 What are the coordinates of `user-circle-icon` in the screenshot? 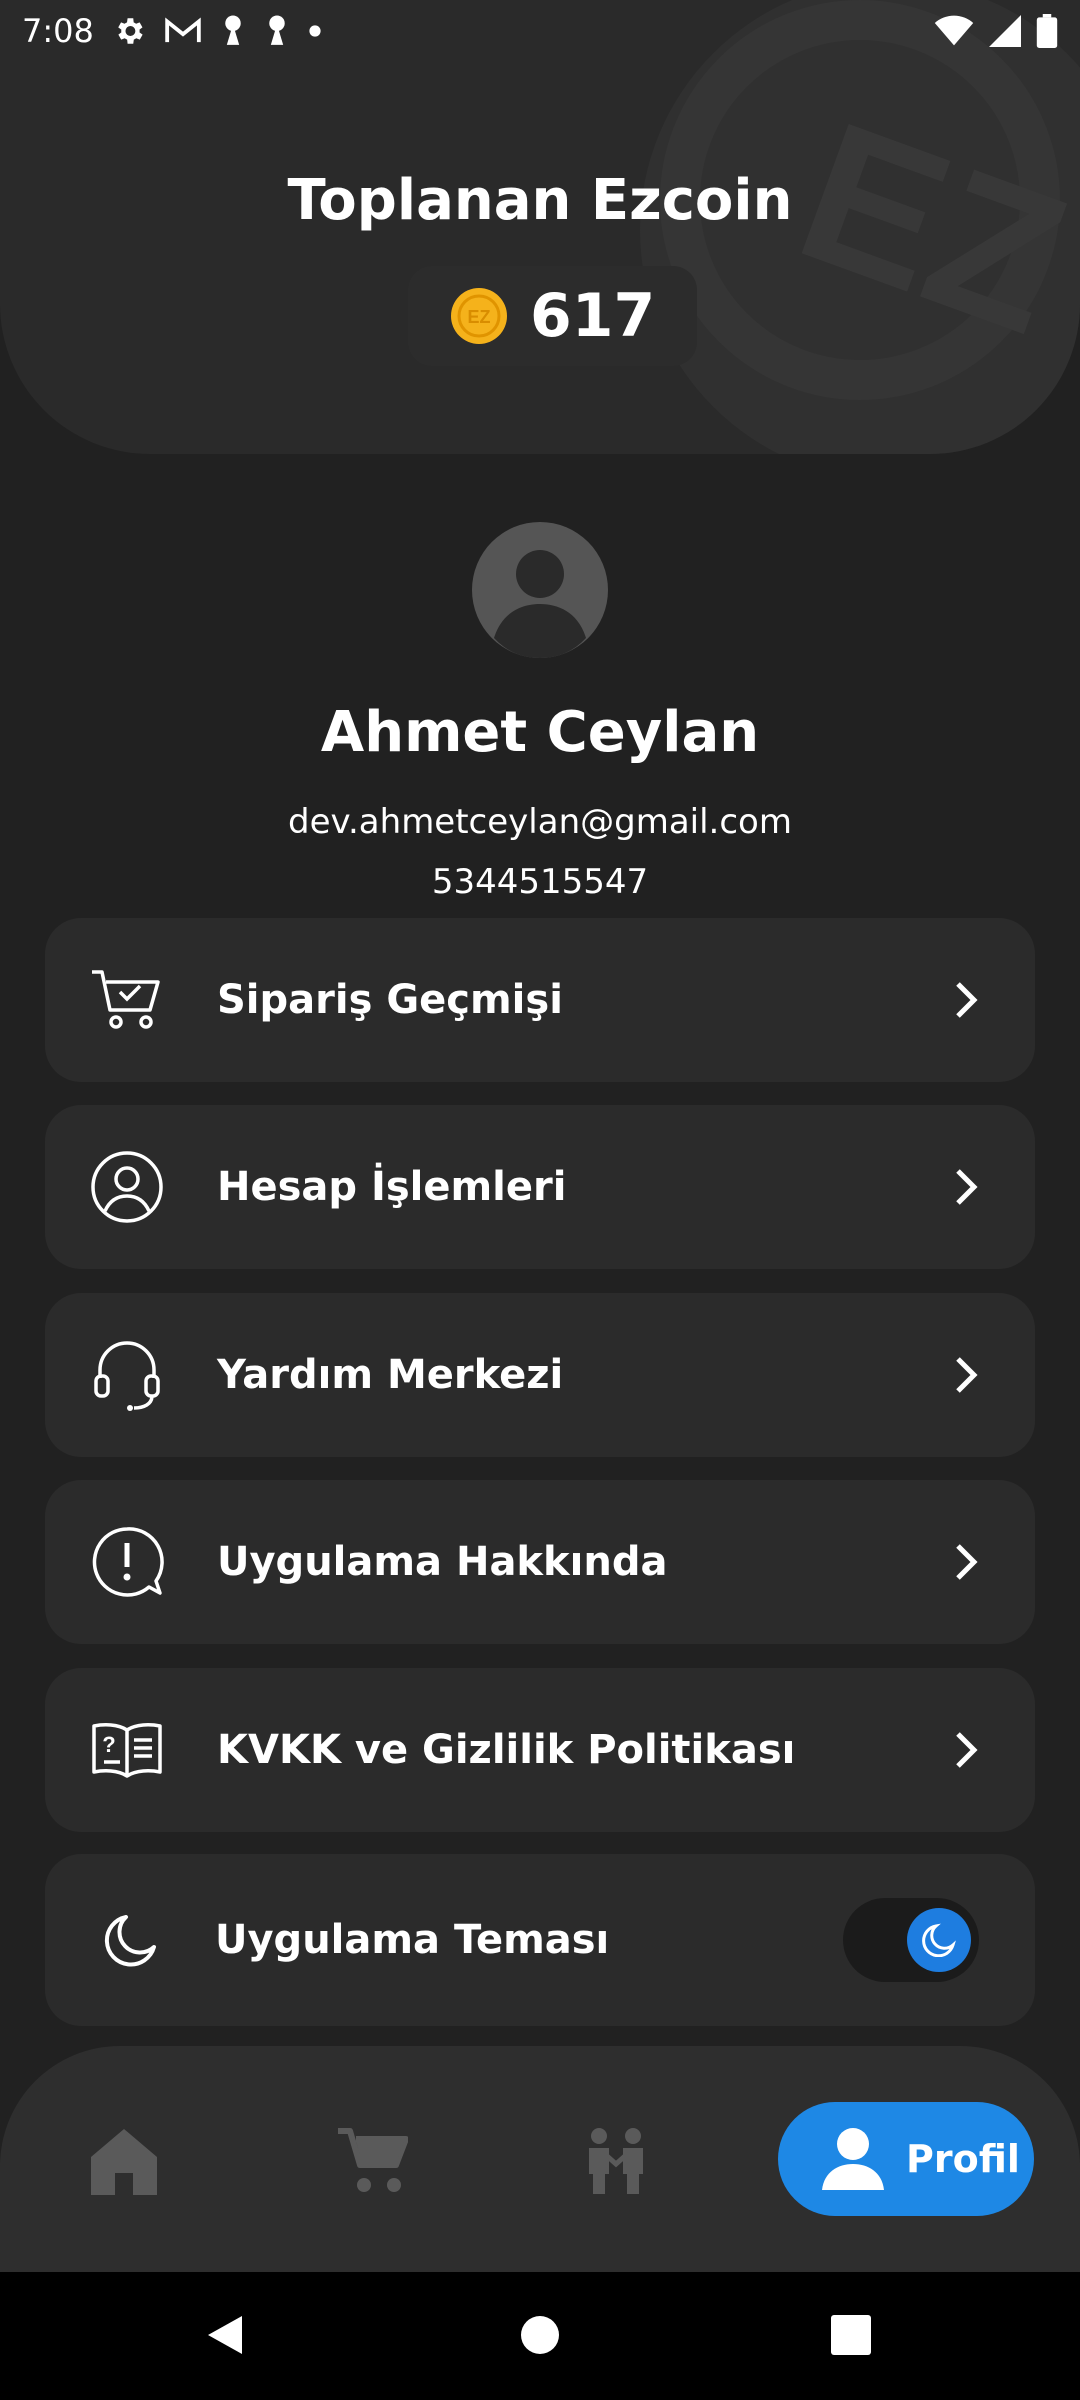 It's located at (127, 1187).